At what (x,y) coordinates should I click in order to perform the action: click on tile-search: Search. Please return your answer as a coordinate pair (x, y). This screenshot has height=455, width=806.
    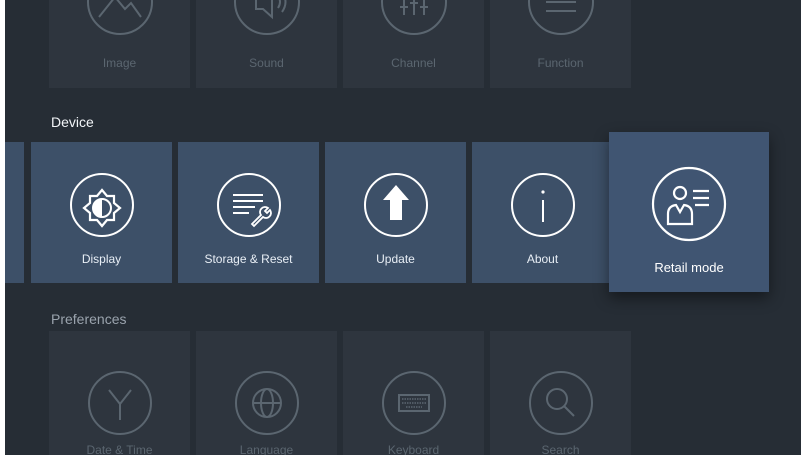
    Looking at the image, I should click on (560, 393).